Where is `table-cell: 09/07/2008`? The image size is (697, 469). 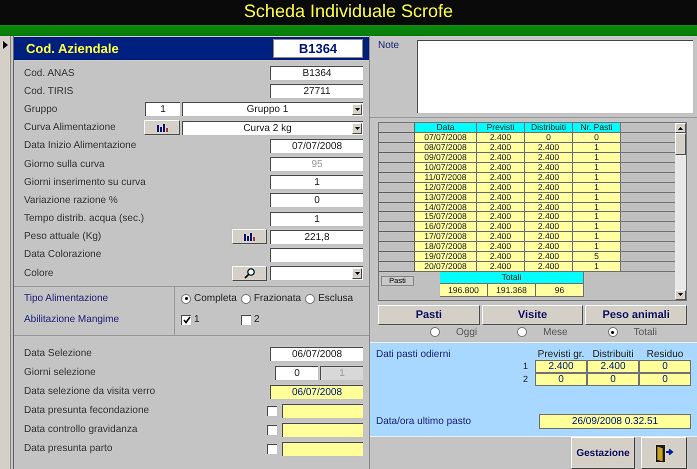
table-cell: 09/07/2008 is located at coordinates (446, 158).